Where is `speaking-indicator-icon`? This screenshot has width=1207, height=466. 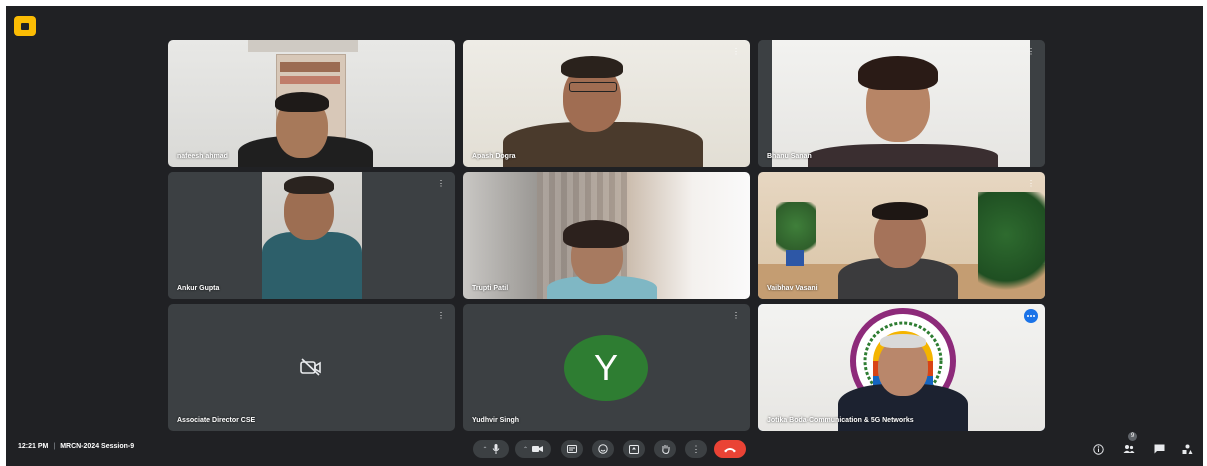 speaking-indicator-icon is located at coordinates (1031, 316).